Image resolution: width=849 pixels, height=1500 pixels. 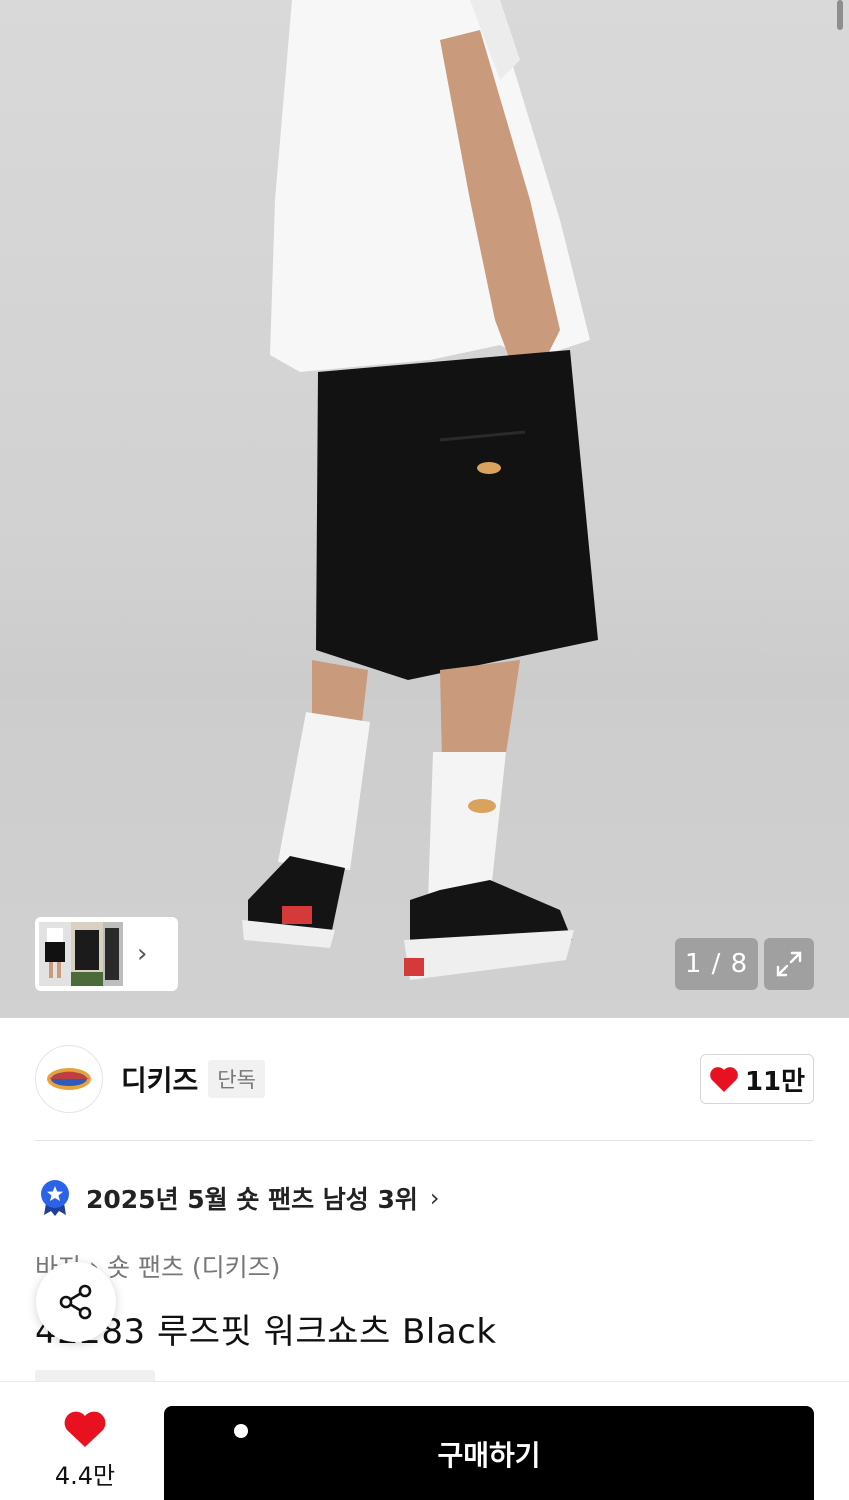 I want to click on buy-button-label: 구매하기, so click(x=489, y=1455).